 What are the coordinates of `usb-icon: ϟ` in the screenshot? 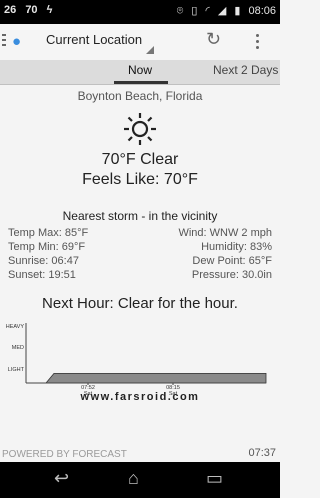 It's located at (49, 10).